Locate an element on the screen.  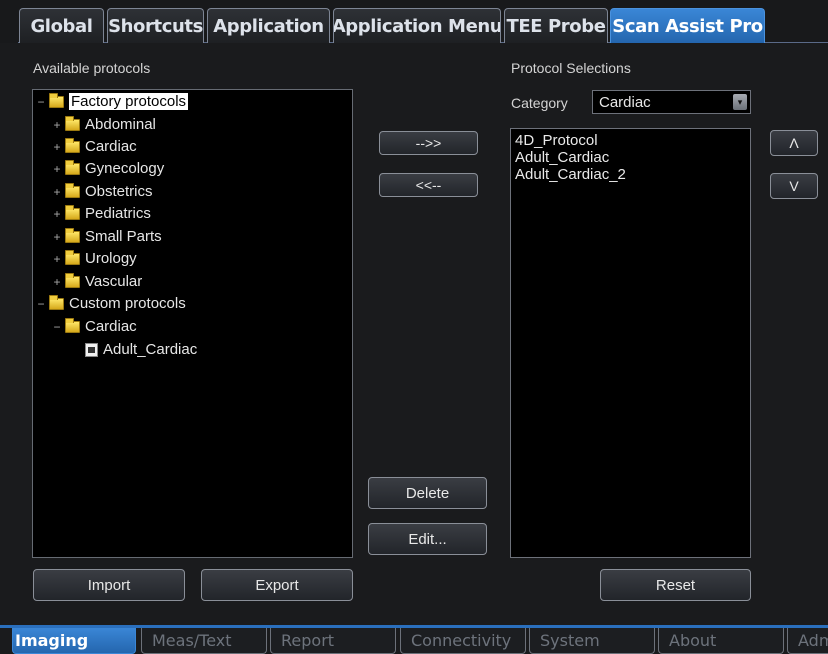
protocol-selections-label: Protocol Selections is located at coordinates (571, 68).